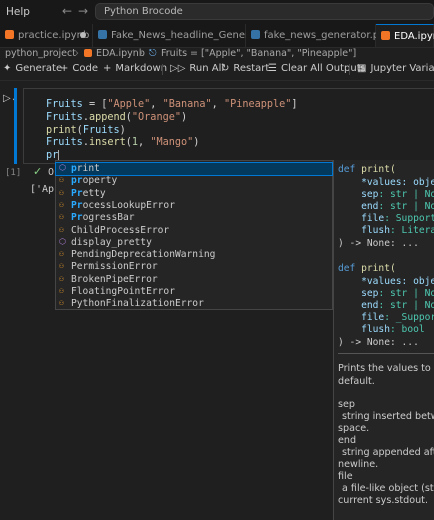 Image resolution: width=434 pixels, height=520 pixels. I want to click on restart-icon: ↻, so click(225, 68).